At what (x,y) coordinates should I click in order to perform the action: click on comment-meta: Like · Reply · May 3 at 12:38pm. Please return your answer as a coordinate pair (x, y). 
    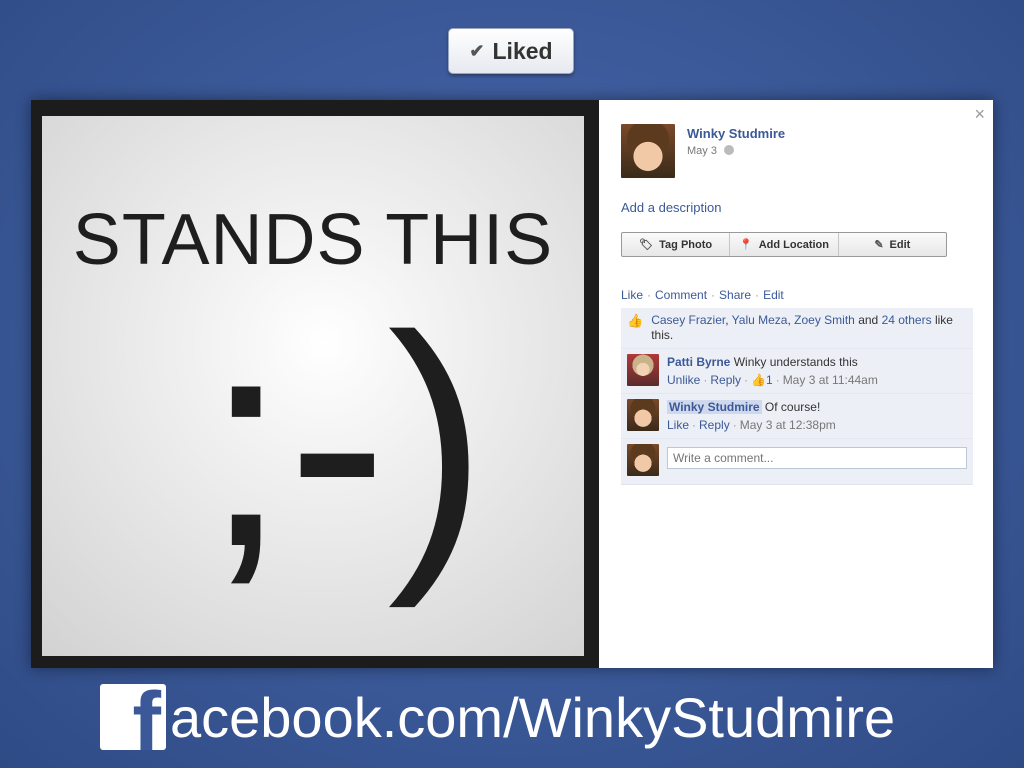
    Looking at the image, I should click on (751, 425).